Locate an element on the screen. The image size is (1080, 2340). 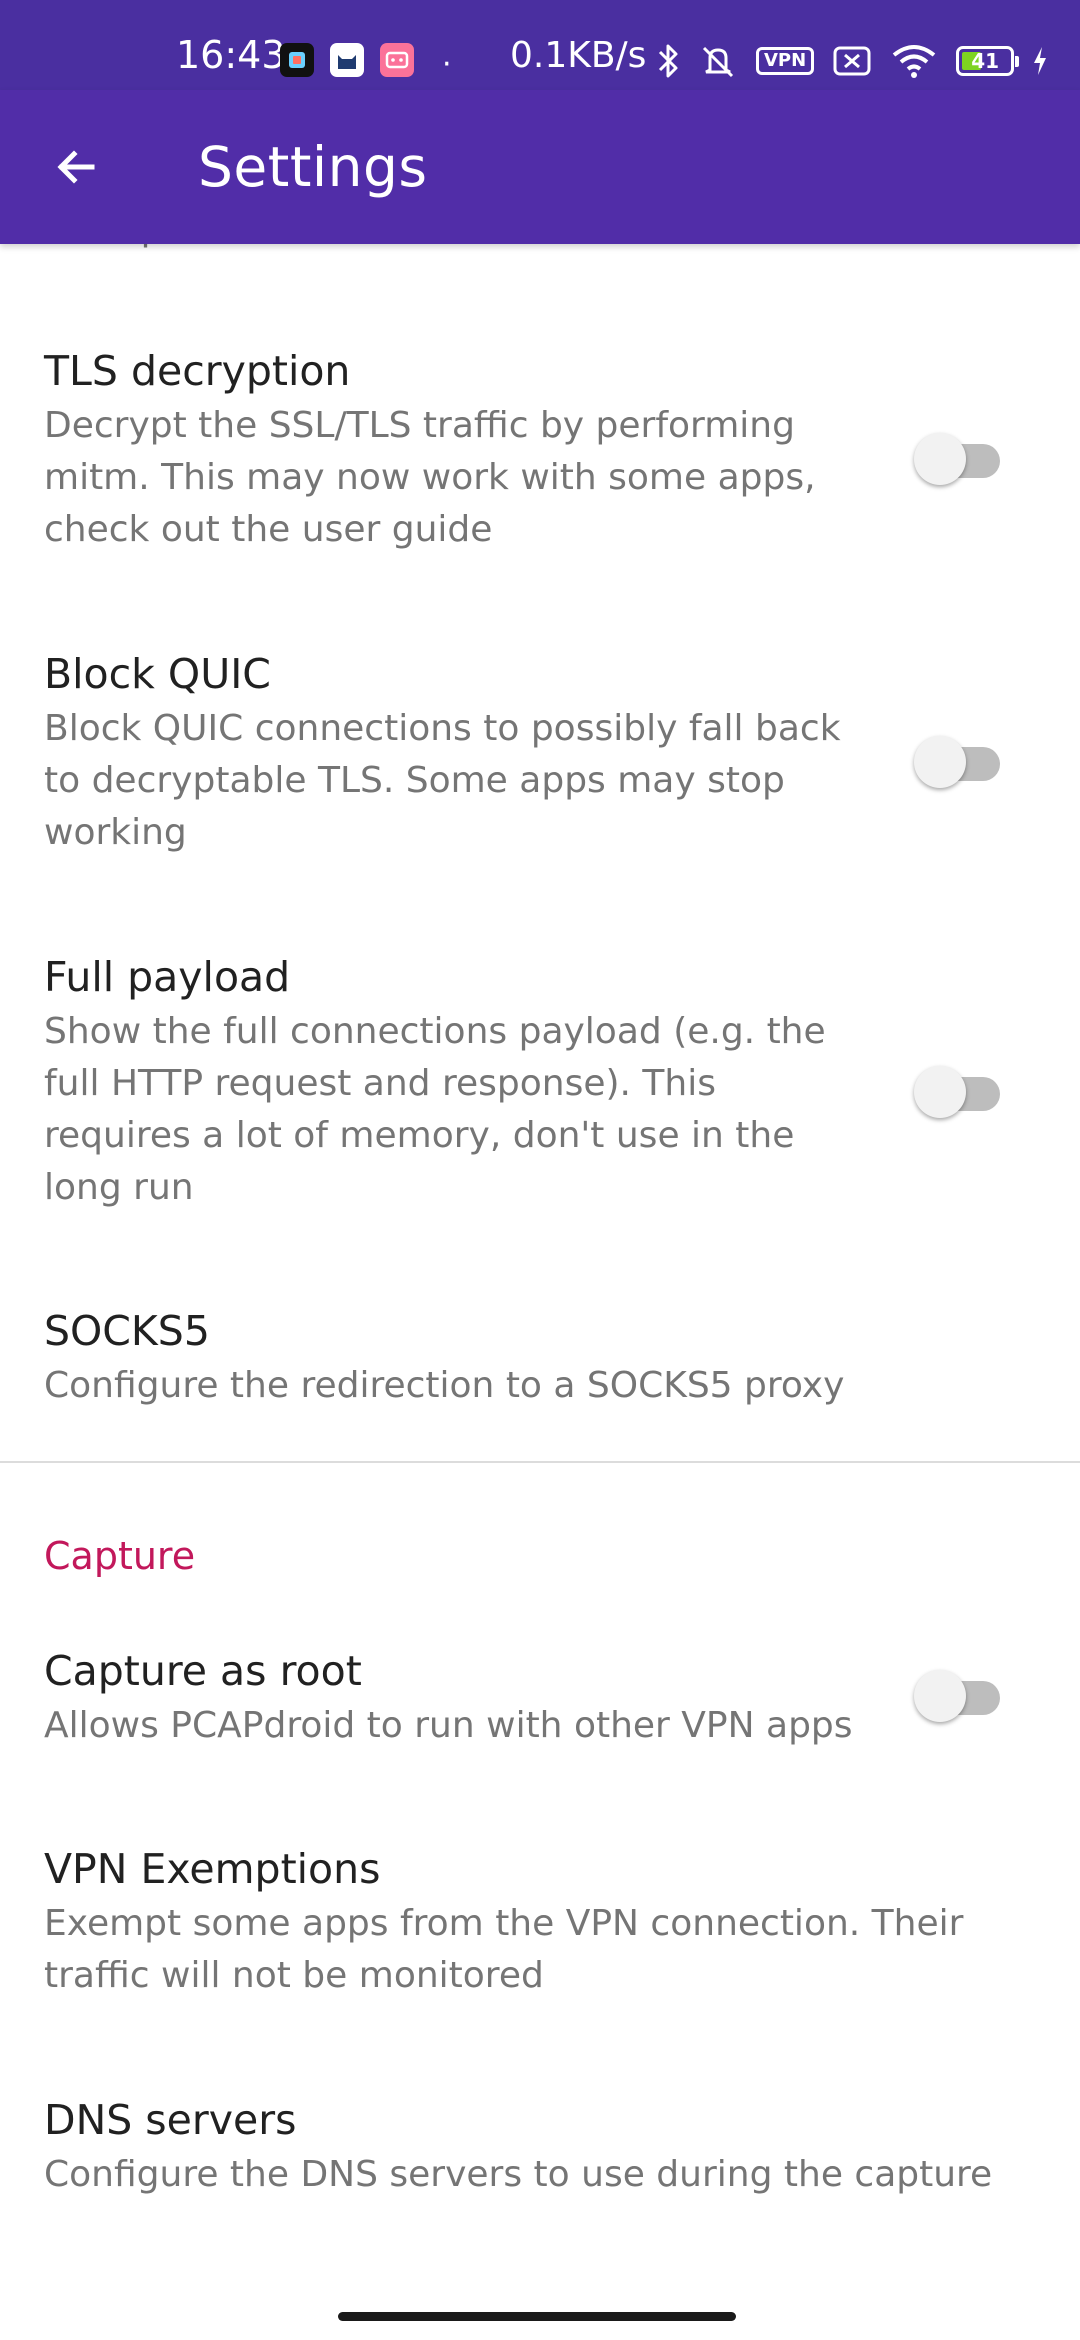
status-icons: VPN 41 is located at coordinates (852, 61).